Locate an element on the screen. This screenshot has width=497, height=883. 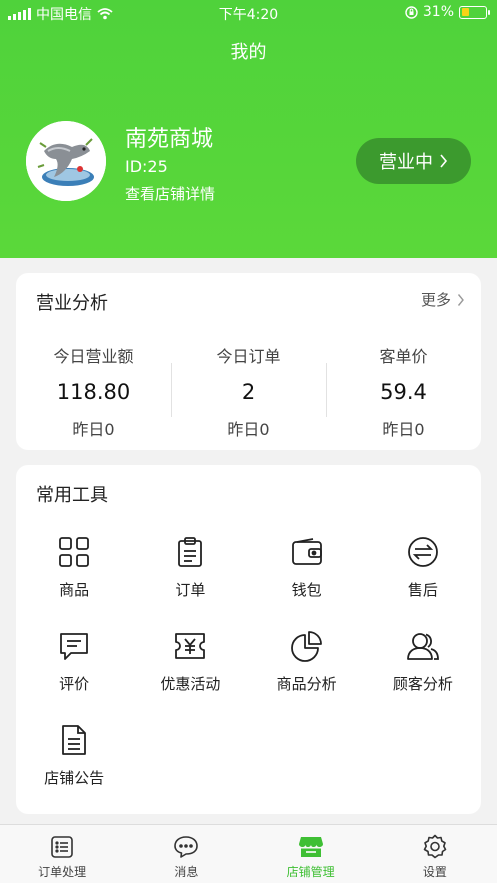
tab-label: 店铺管理 is located at coordinates (310, 872).